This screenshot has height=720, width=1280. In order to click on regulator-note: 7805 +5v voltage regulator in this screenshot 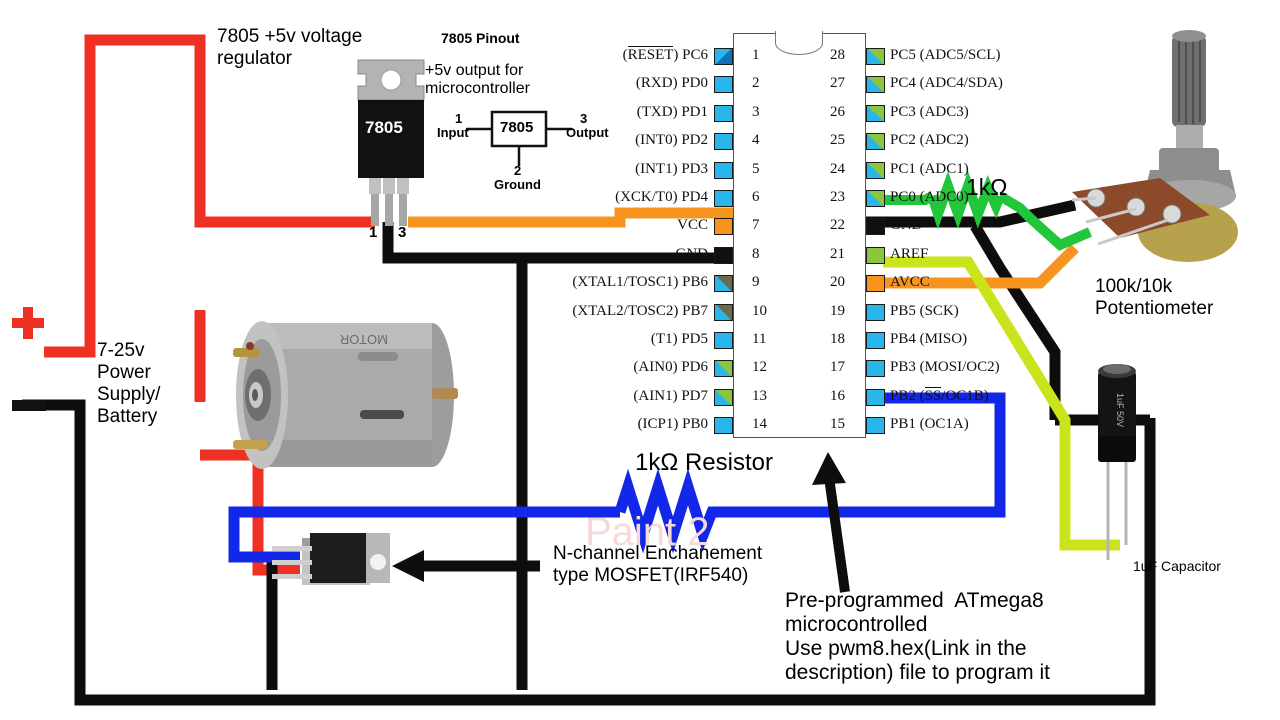, I will do `click(290, 47)`.